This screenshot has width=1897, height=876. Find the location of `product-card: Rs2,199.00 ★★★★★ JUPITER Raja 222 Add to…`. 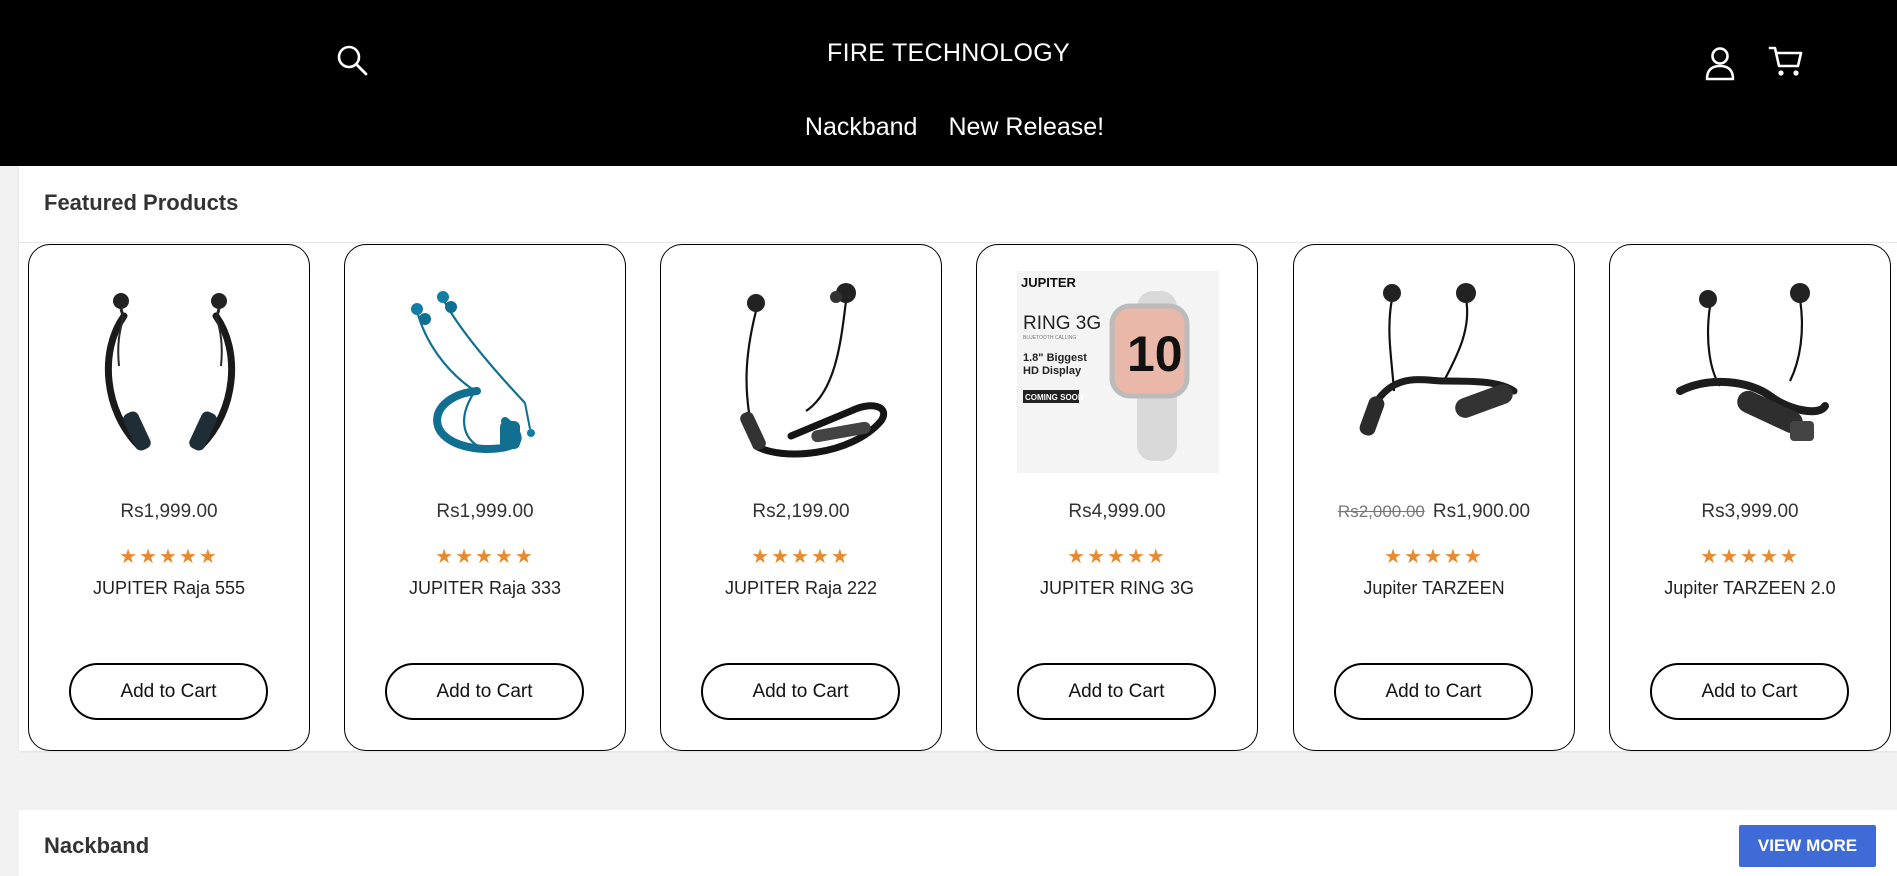

product-card: Rs2,199.00 ★★★★★ JUPITER Raja 222 Add to… is located at coordinates (801, 497).